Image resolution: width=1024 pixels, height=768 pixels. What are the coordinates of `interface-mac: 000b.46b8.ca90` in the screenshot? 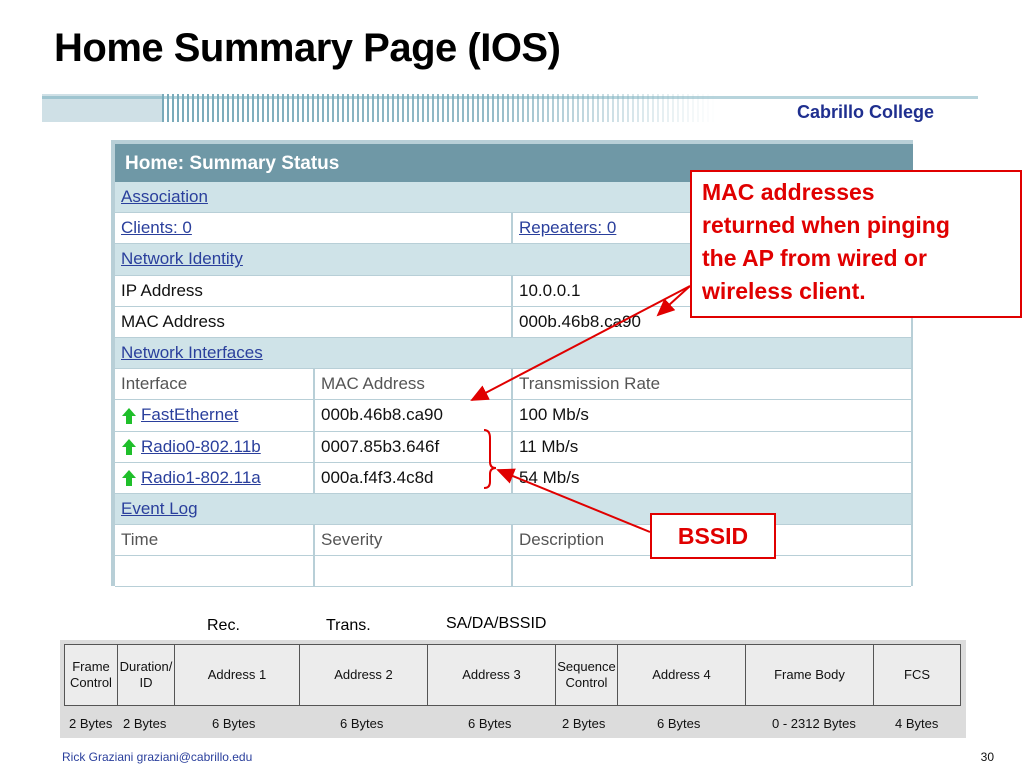 It's located at (412, 415).